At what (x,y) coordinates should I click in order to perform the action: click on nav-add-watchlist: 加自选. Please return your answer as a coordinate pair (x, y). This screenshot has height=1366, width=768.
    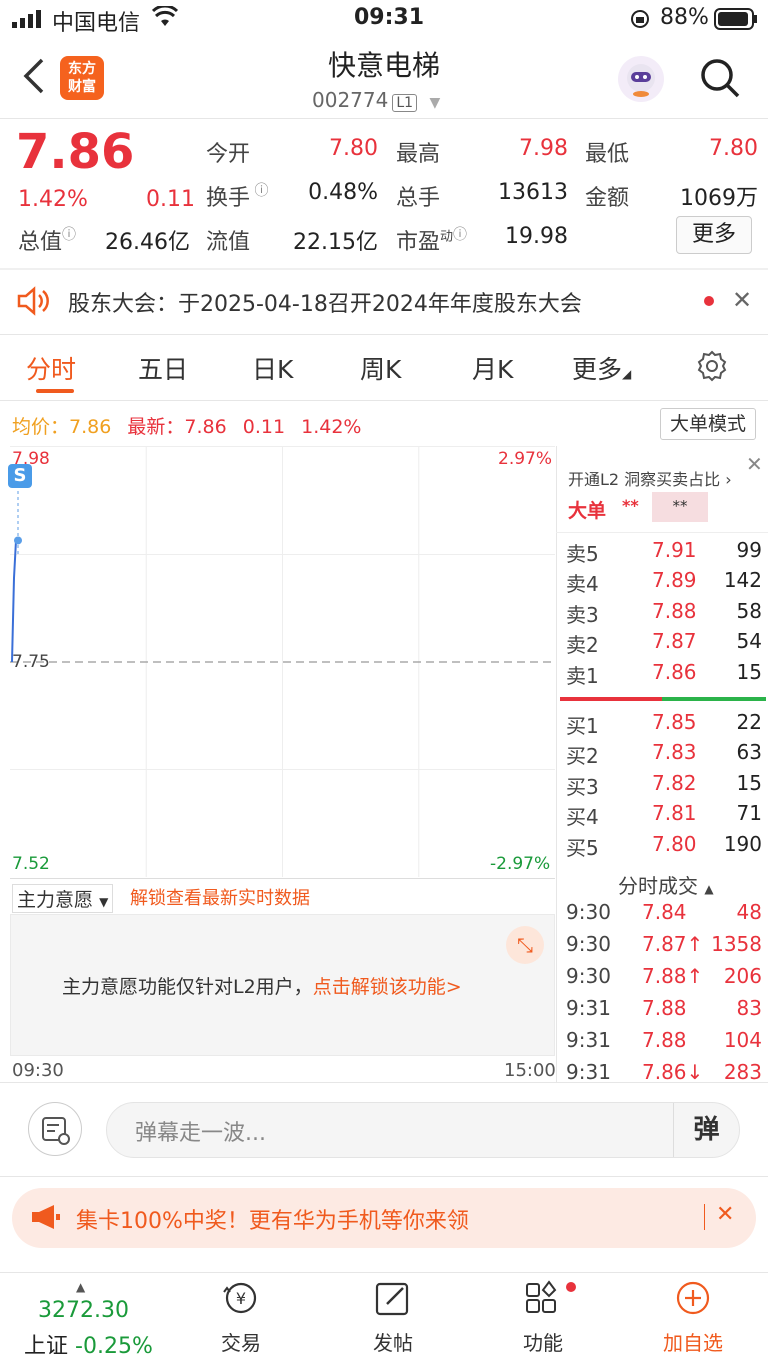
    Looking at the image, I should click on (693, 1318).